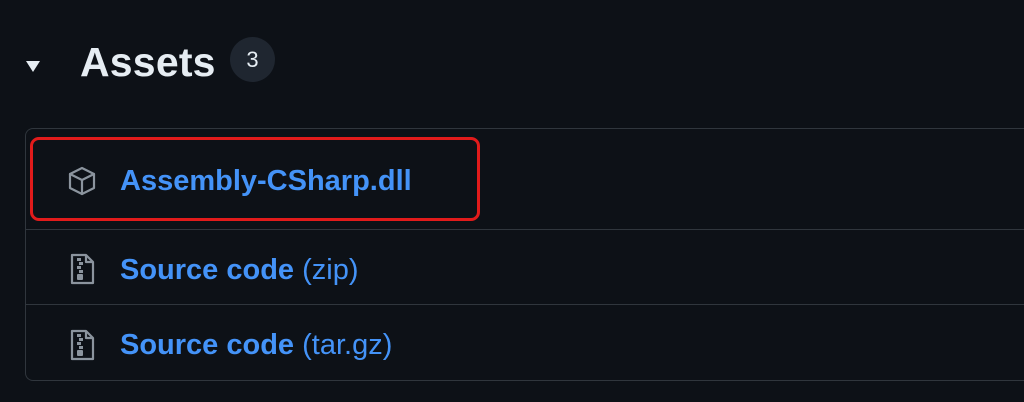 The width and height of the screenshot is (1024, 402). I want to click on assets-count-badge: 3, so click(252, 59).